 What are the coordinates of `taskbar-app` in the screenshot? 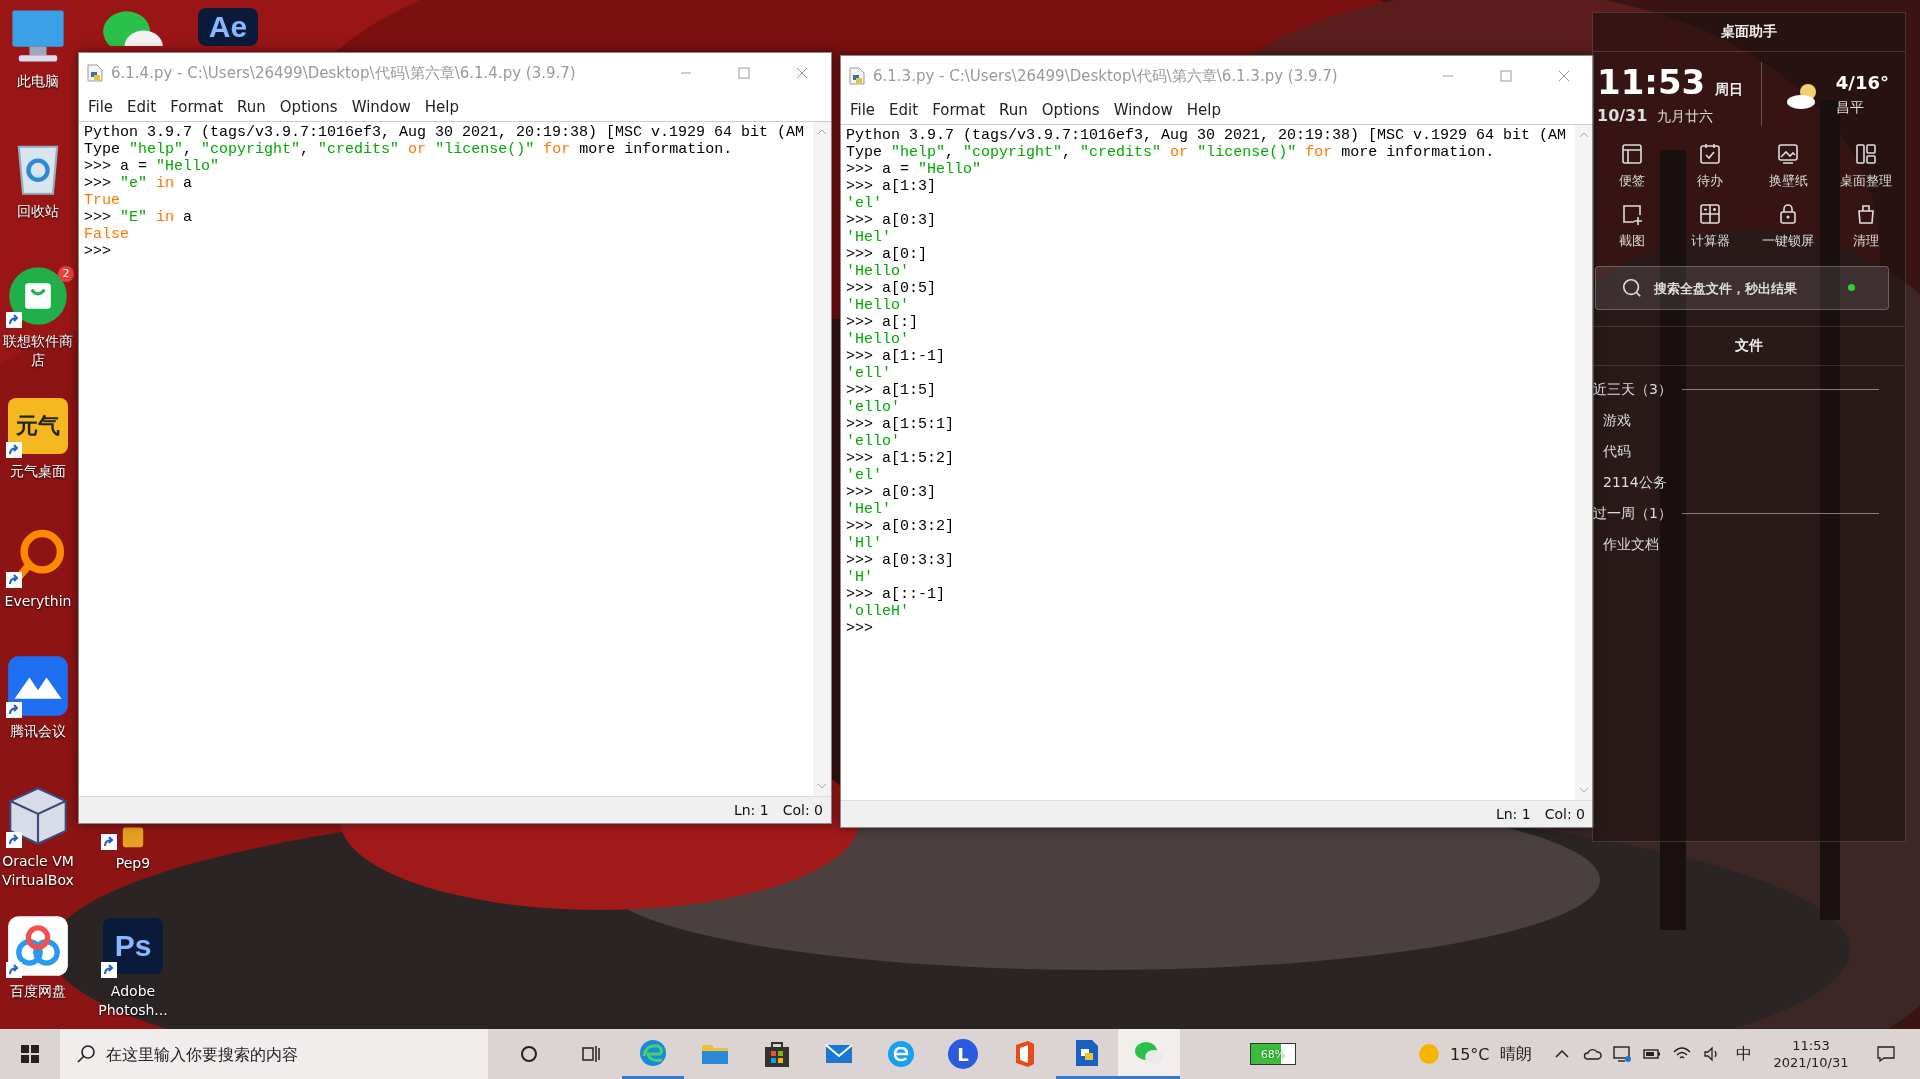 It's located at (1149, 1054).